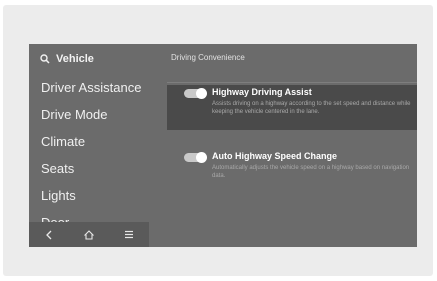  What do you see at coordinates (89, 87) in the screenshot?
I see `sidebar-item-driver-assistance: Driver Assistance` at bounding box center [89, 87].